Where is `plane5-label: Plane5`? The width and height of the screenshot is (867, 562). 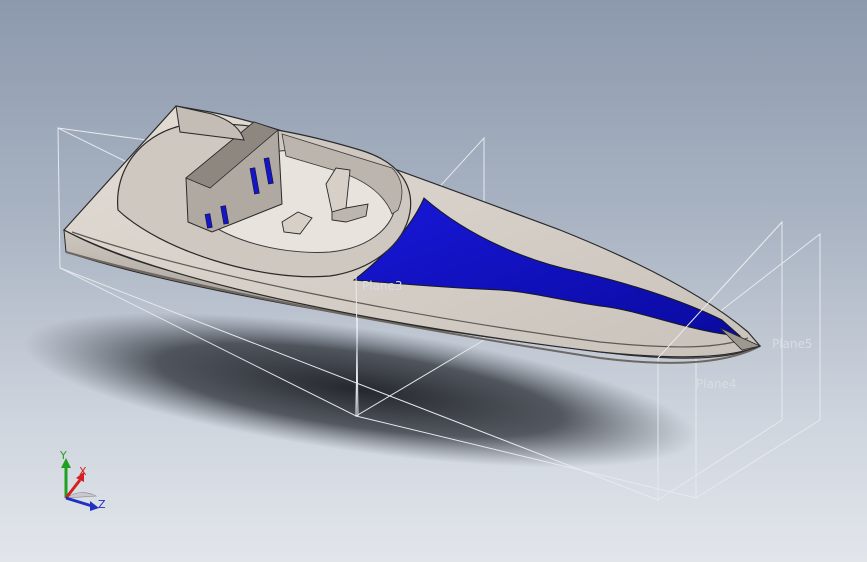 plane5-label: Plane5 is located at coordinates (792, 344).